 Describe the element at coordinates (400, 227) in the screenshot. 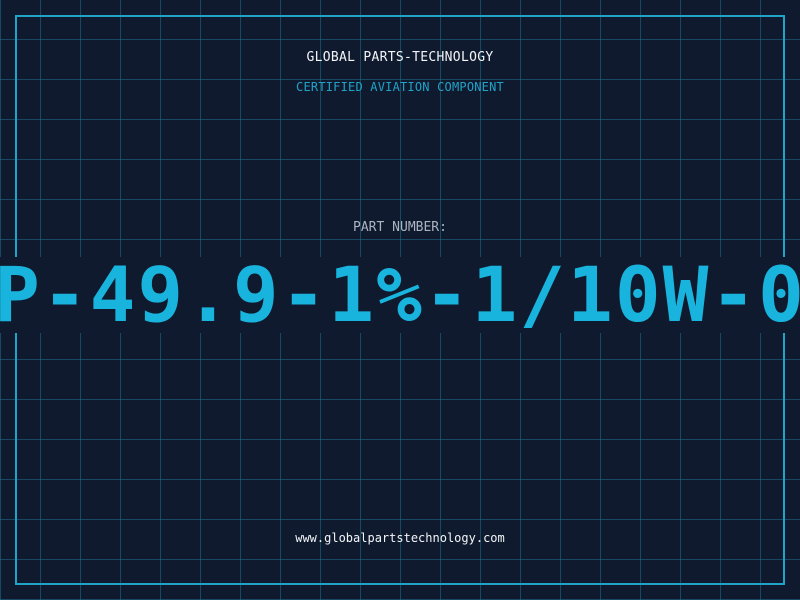

I see `part-number-label: PART NUMBER:` at that location.